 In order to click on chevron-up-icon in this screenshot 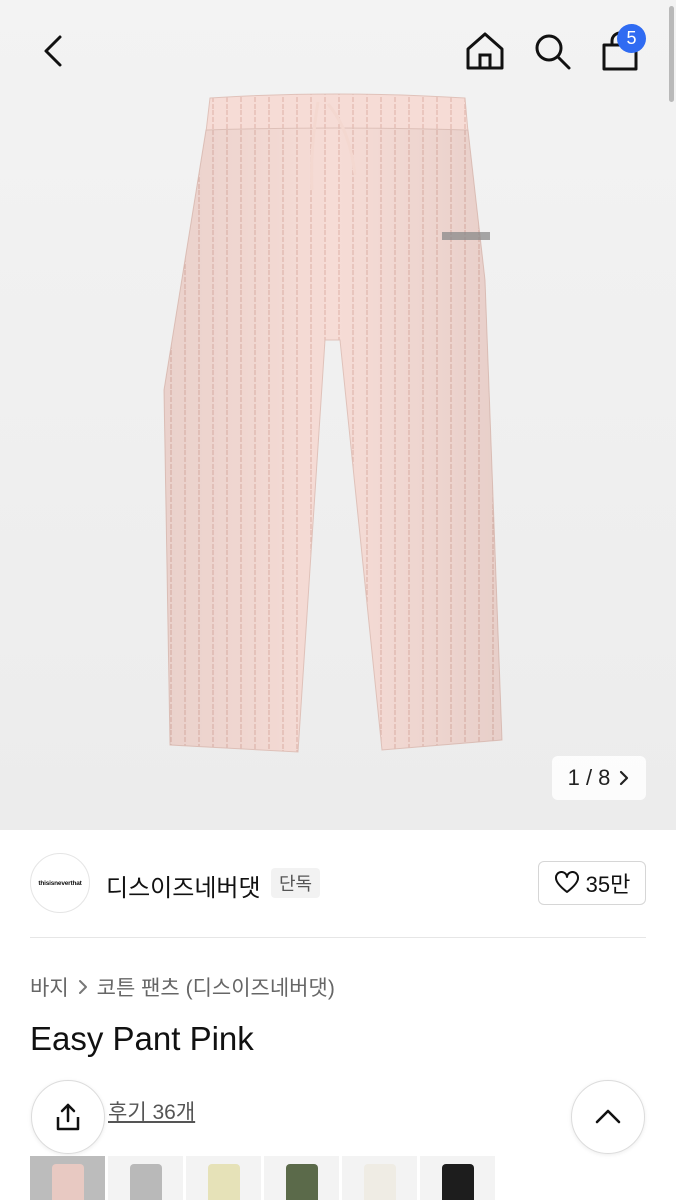, I will do `click(608, 1116)`.